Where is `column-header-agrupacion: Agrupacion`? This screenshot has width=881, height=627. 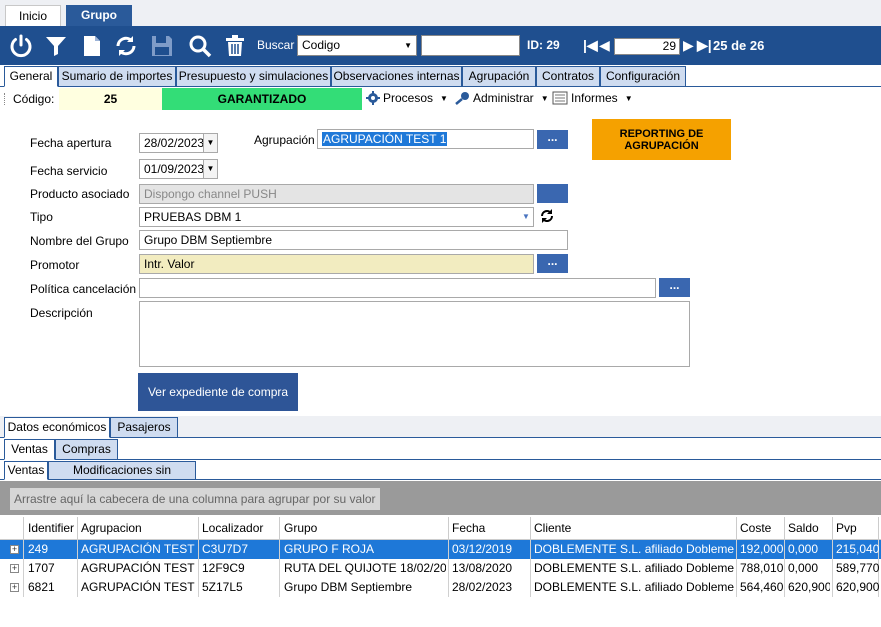 column-header-agrupacion: Agrupacion is located at coordinates (111, 528).